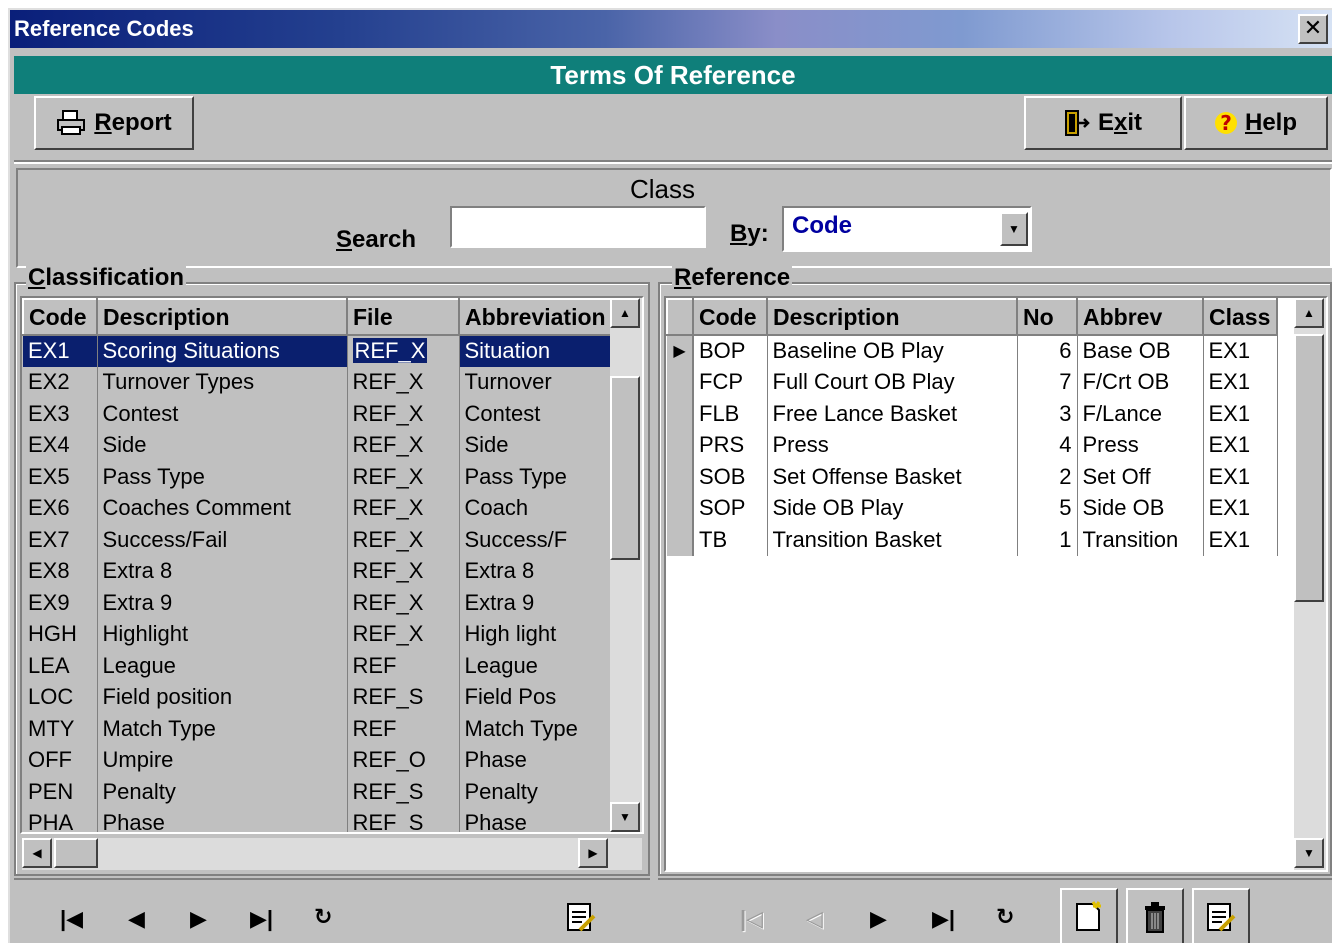  Describe the element at coordinates (730, 317) in the screenshot. I see `column-header-code: Code` at that location.